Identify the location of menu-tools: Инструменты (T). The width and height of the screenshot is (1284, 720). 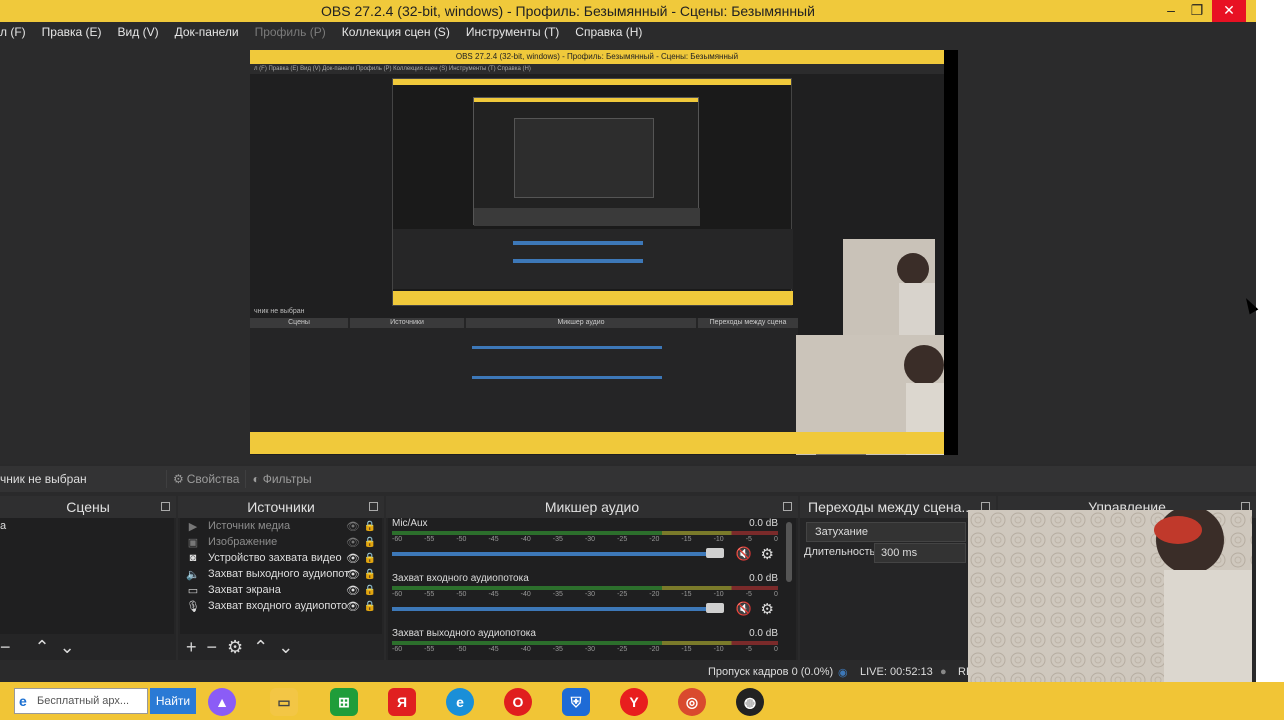
(512, 32).